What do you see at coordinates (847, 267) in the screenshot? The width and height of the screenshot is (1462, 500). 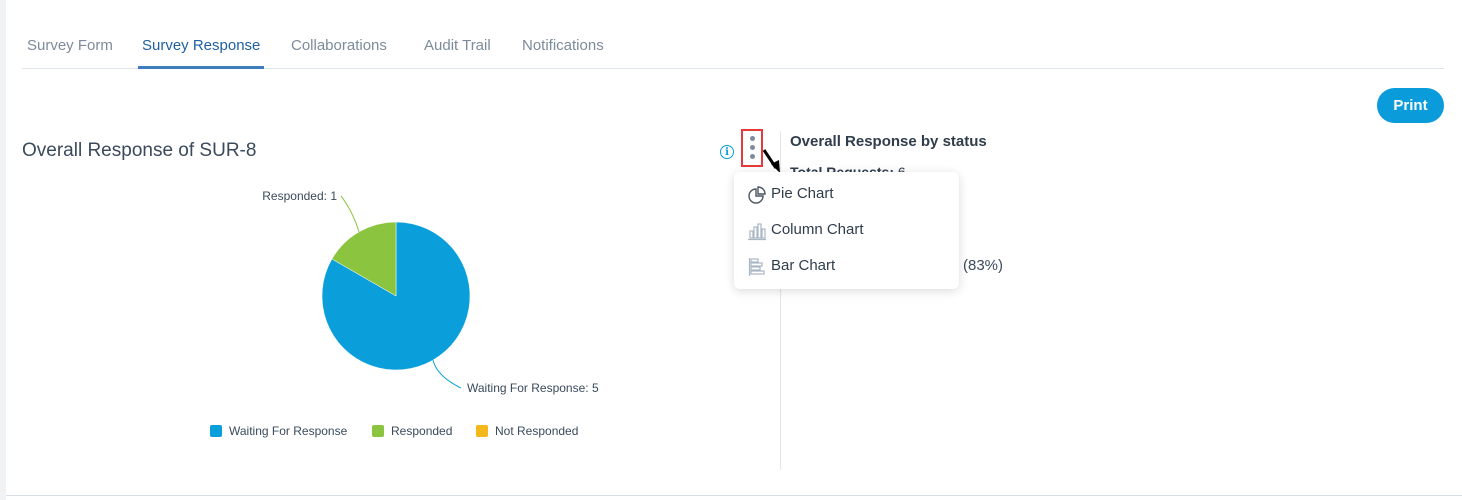 I see `menu-item-bar-chart: Bar Chart` at bounding box center [847, 267].